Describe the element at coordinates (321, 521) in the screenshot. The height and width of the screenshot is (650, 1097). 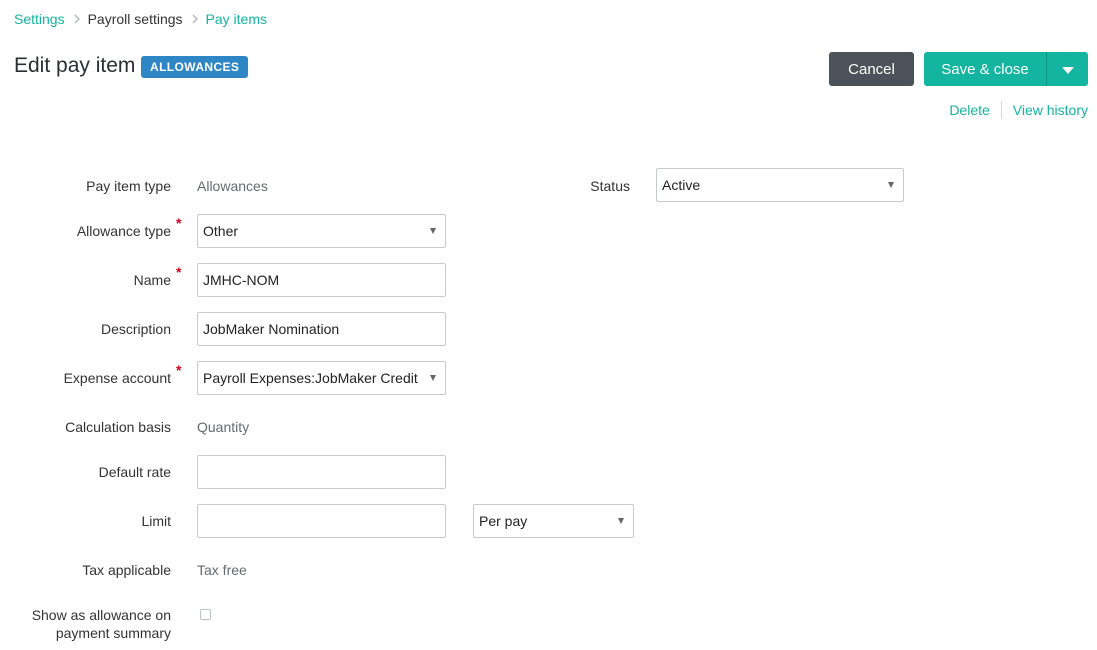
I see `limit-input` at that location.